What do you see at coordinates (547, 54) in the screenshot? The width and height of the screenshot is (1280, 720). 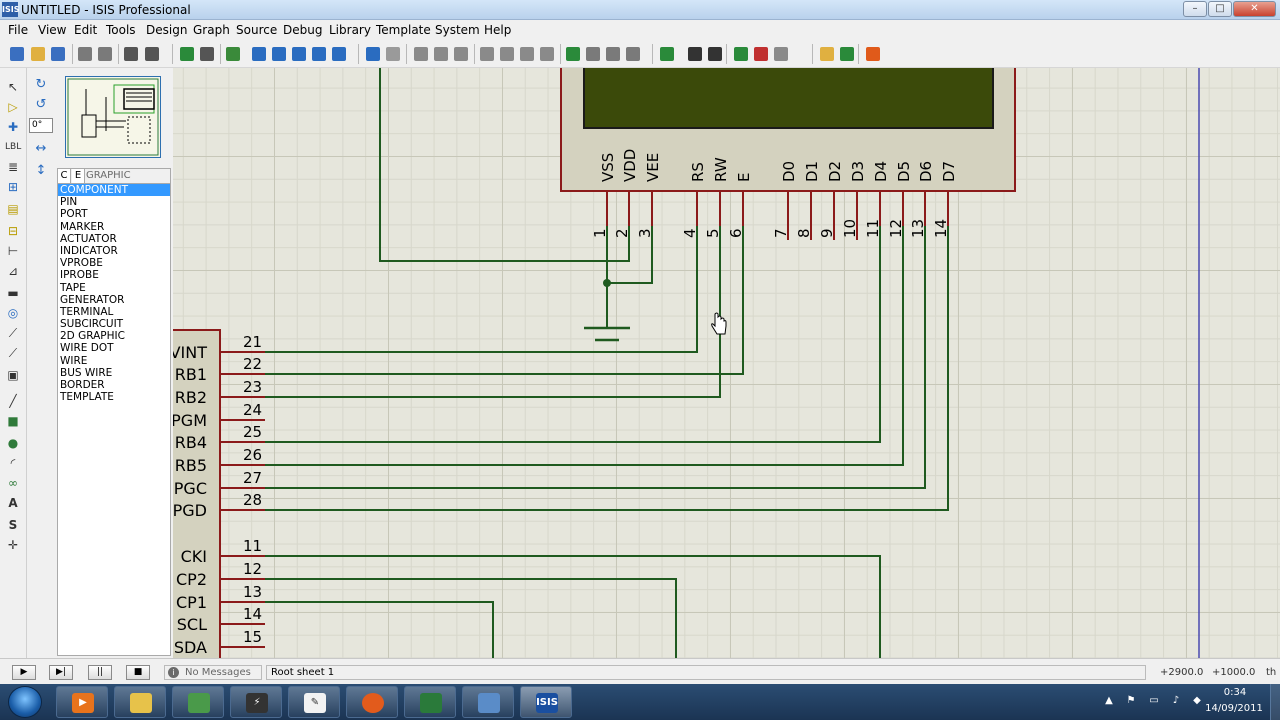 I see `block-delete-icon` at bounding box center [547, 54].